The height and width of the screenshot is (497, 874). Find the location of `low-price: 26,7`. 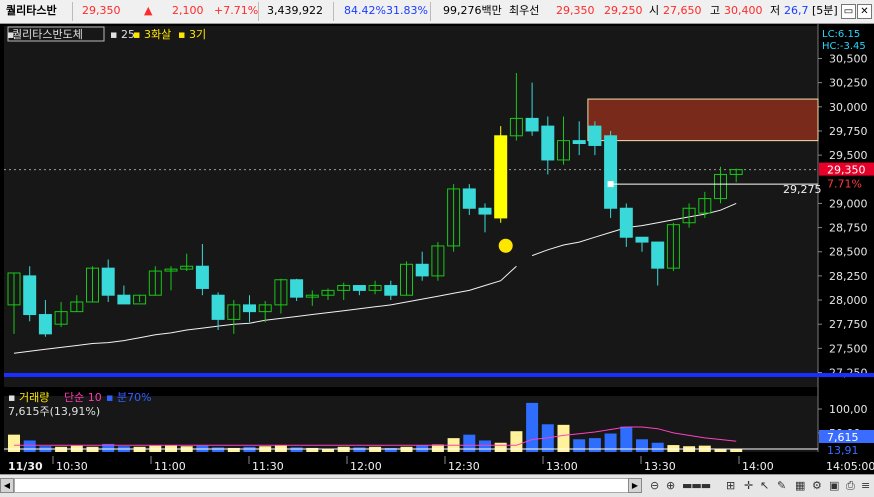

low-price: 26,7 is located at coordinates (796, 10).